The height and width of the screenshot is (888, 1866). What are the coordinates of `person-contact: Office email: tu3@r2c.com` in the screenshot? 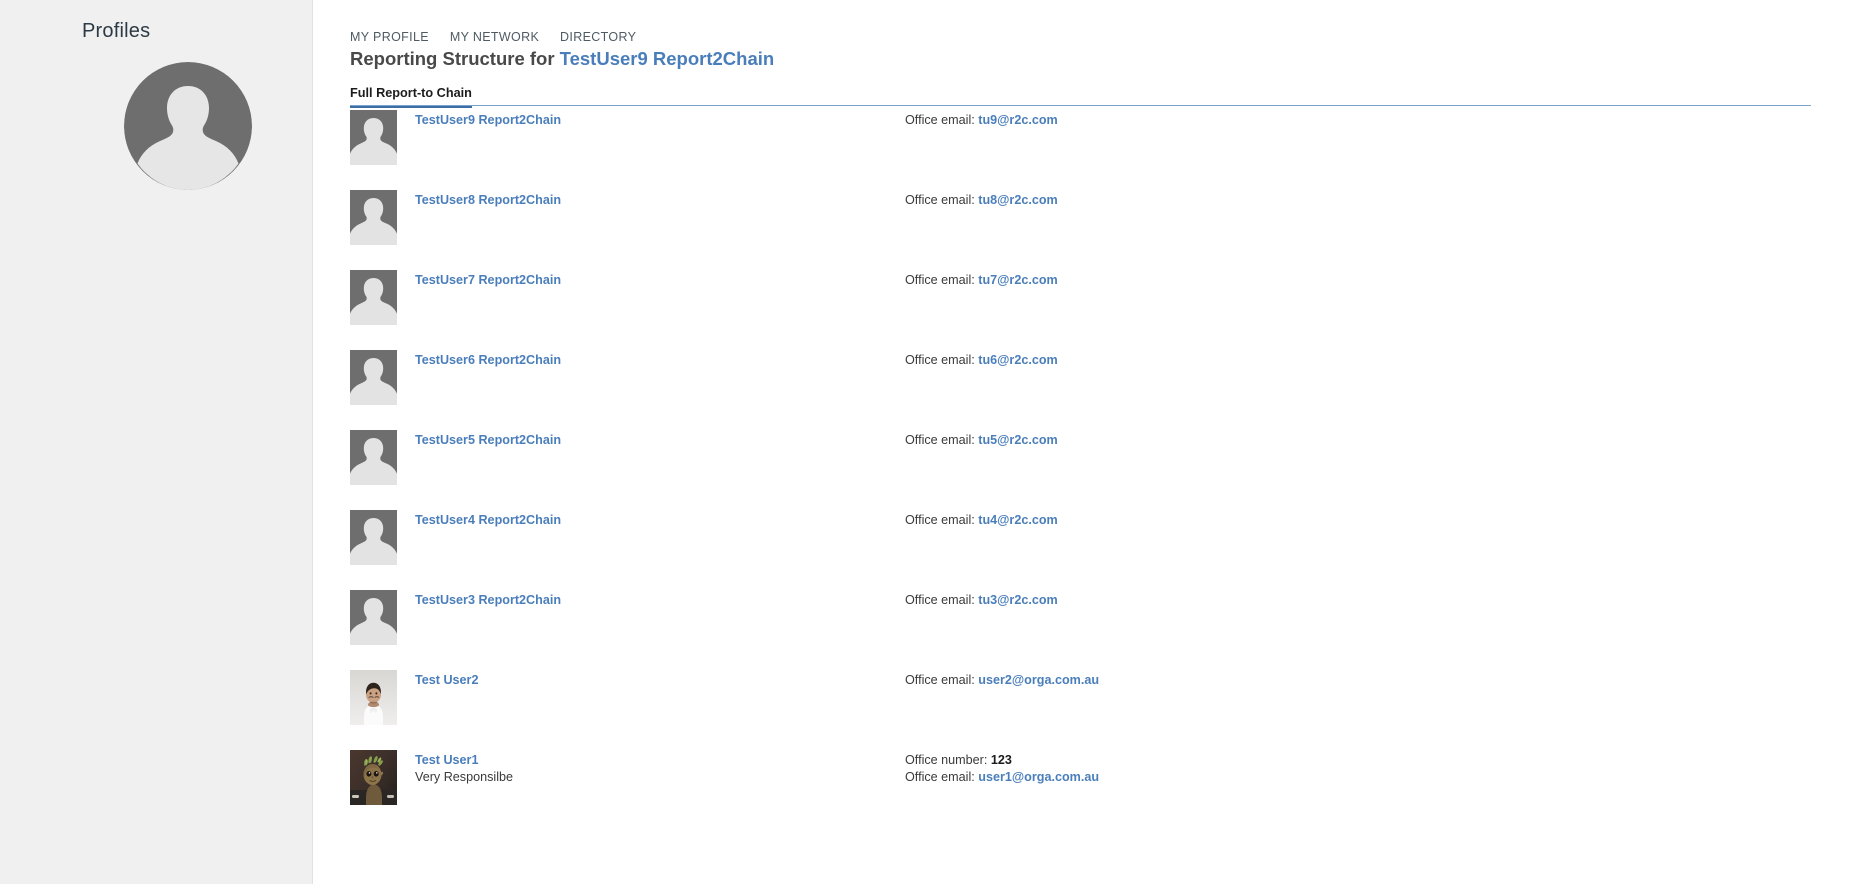 It's located at (981, 600).